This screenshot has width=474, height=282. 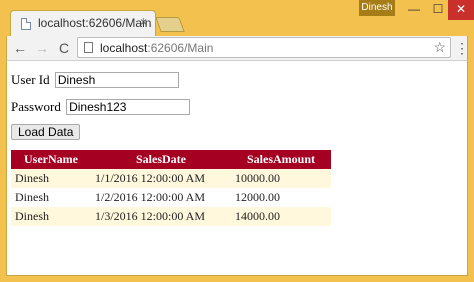 I want to click on back-arrow-icon: ←, so click(x=20, y=48).